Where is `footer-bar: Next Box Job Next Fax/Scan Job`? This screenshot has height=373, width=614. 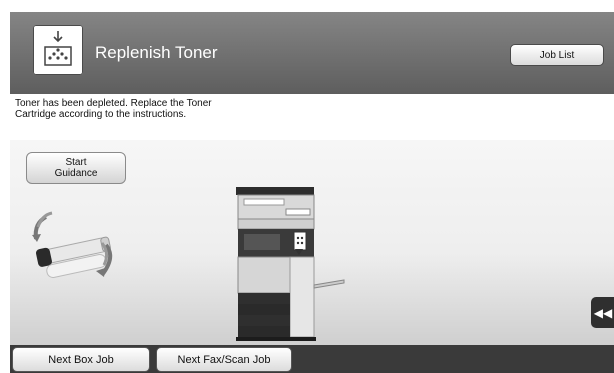 footer-bar: Next Box Job Next Fax/Scan Job is located at coordinates (312, 359).